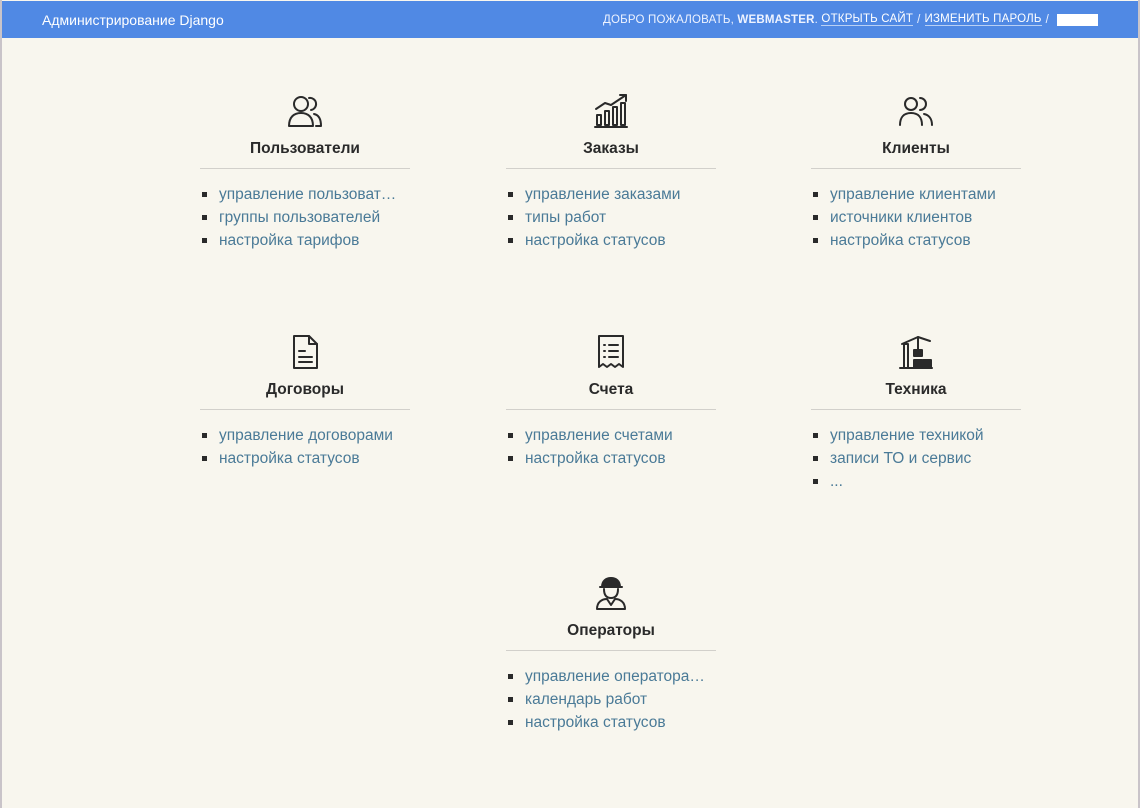 This screenshot has width=1140, height=808. What do you see at coordinates (611, 593) in the screenshot?
I see `worker-icon` at bounding box center [611, 593].